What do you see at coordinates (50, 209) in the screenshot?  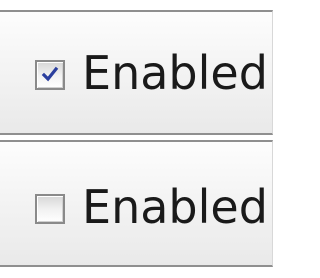 I see `checkbox-unchecked` at bounding box center [50, 209].